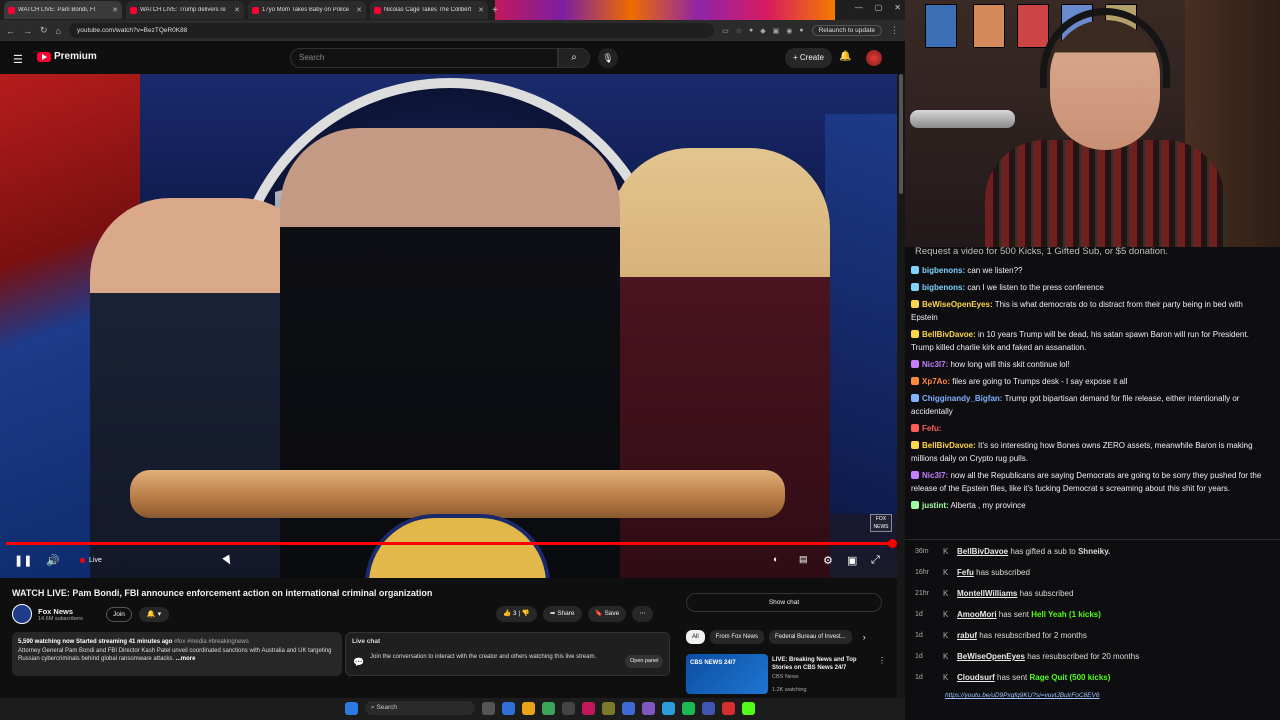 The image size is (1280, 720). What do you see at coordinates (789, 31) in the screenshot?
I see `extension-icon: ◉` at bounding box center [789, 31].